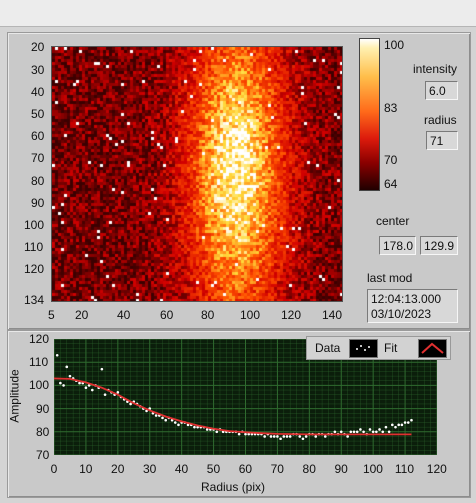 This screenshot has height=503, width=476. Describe the element at coordinates (39, 339) in the screenshot. I see `profile-y-tick: 120` at that location.